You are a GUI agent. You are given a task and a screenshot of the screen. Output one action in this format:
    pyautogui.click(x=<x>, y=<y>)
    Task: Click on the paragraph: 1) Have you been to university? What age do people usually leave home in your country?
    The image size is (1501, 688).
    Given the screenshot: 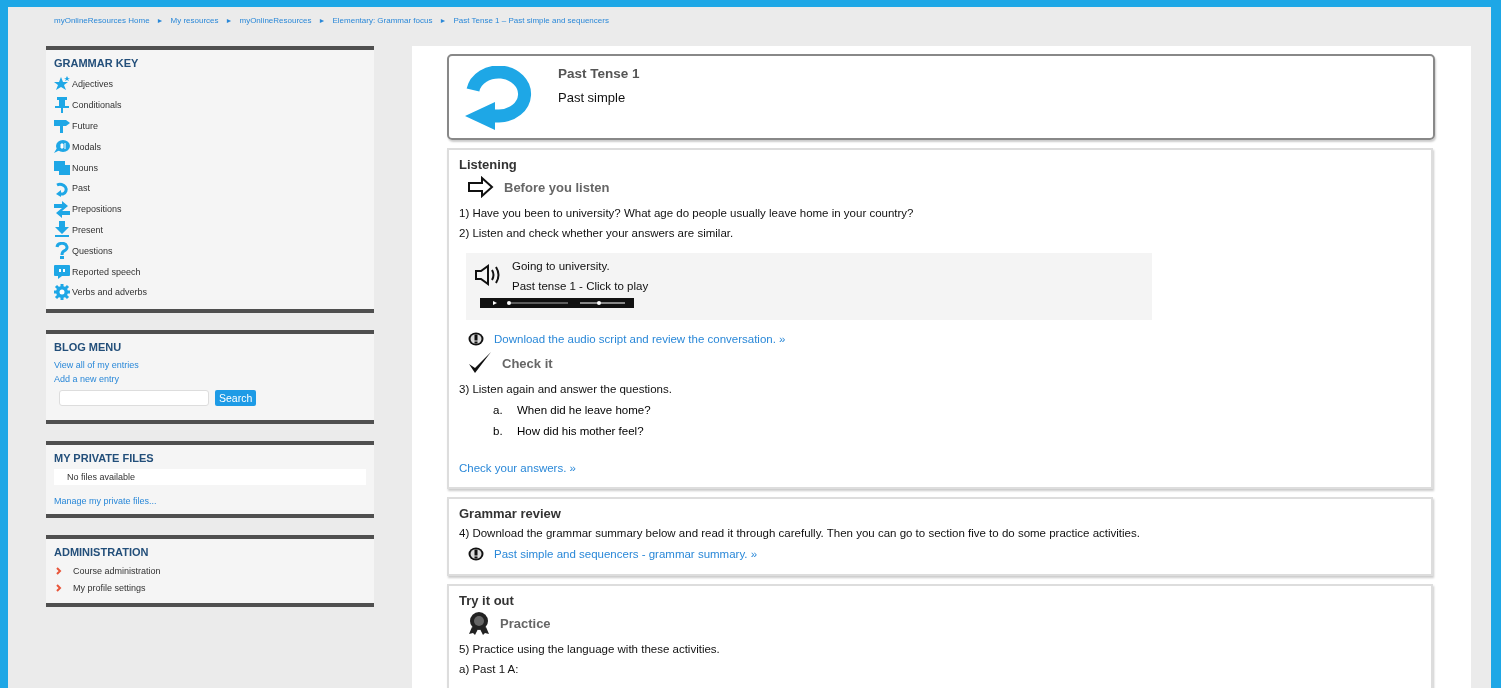 What is the action you would take?
    pyautogui.click(x=687, y=213)
    